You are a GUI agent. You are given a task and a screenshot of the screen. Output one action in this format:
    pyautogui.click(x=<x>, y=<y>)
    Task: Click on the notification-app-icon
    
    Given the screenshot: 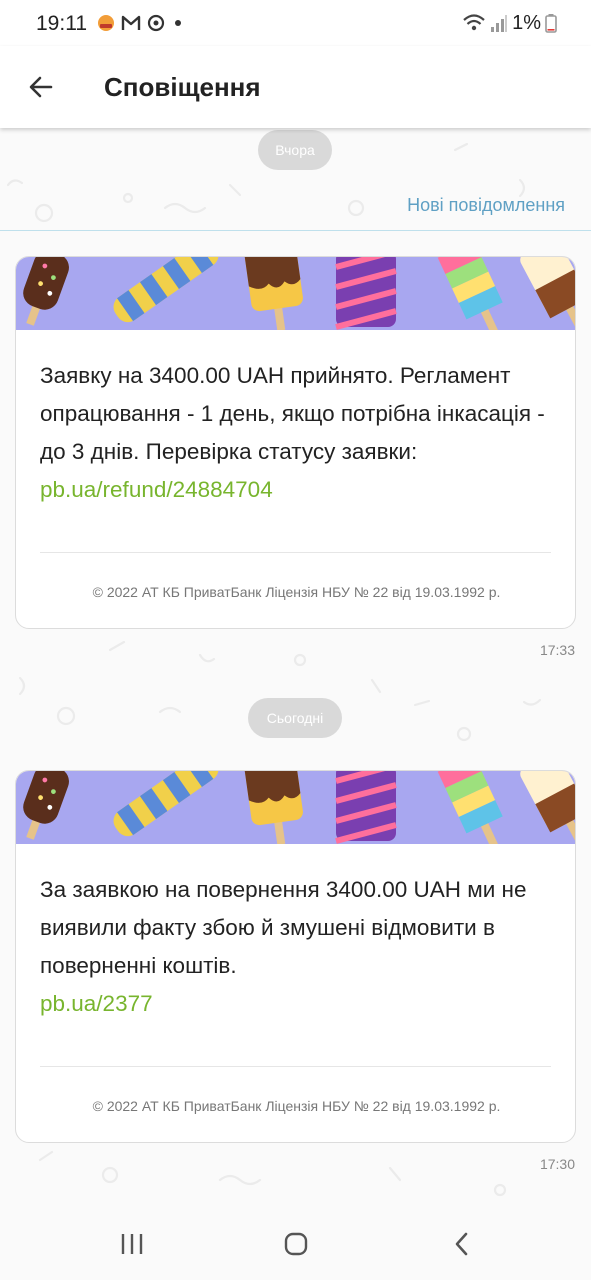 What is the action you would take?
    pyautogui.click(x=106, y=23)
    